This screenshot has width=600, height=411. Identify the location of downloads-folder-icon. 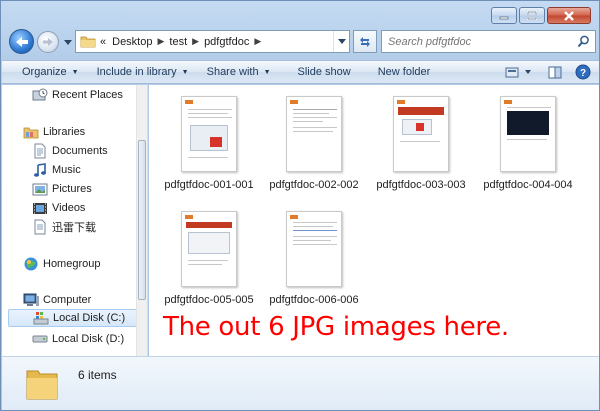
(40, 227).